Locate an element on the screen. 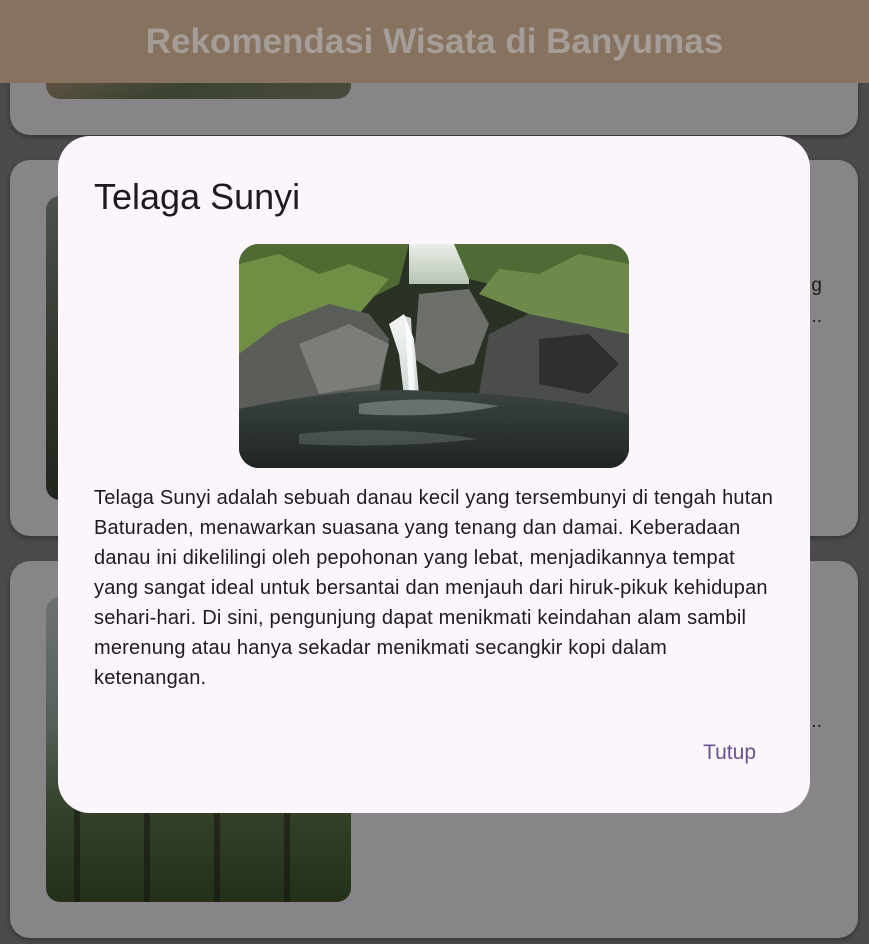 The image size is (869, 944). dialog-title: Telaga Sunyi is located at coordinates (197, 196).